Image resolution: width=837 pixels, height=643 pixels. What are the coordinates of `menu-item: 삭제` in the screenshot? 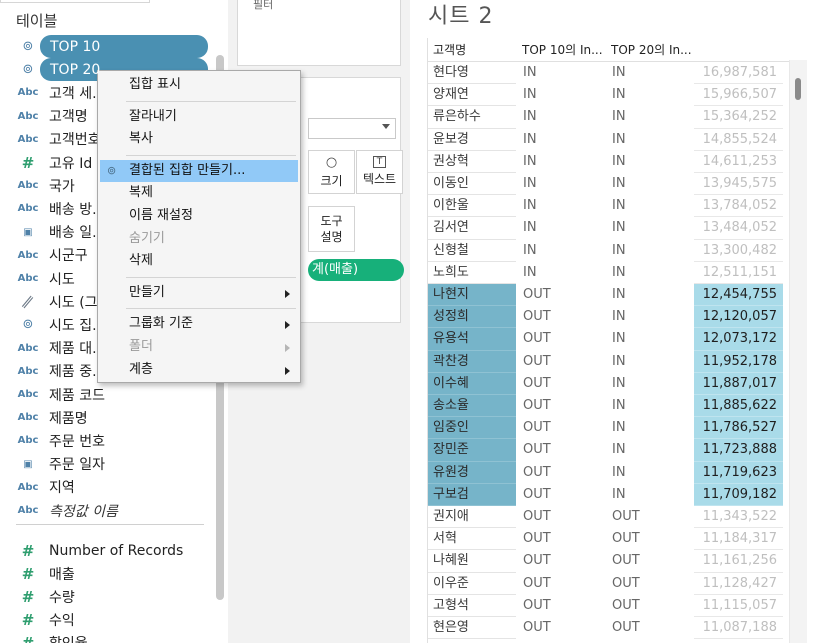 It's located at (199, 261).